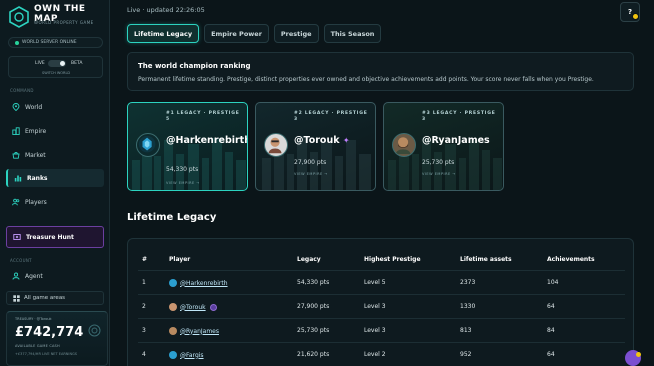  I want to click on row-assets: 1330, so click(468, 306).